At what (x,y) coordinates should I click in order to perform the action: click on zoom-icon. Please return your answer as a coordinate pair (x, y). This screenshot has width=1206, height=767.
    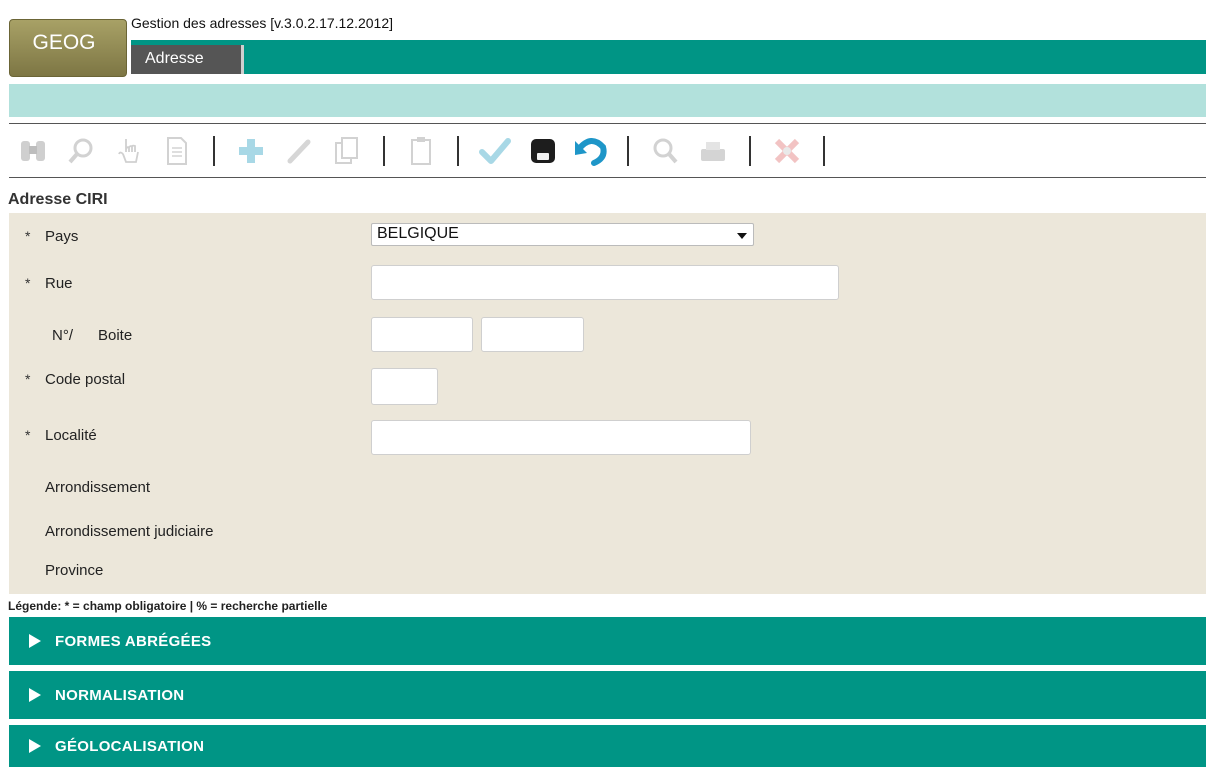
    Looking at the image, I should click on (665, 150).